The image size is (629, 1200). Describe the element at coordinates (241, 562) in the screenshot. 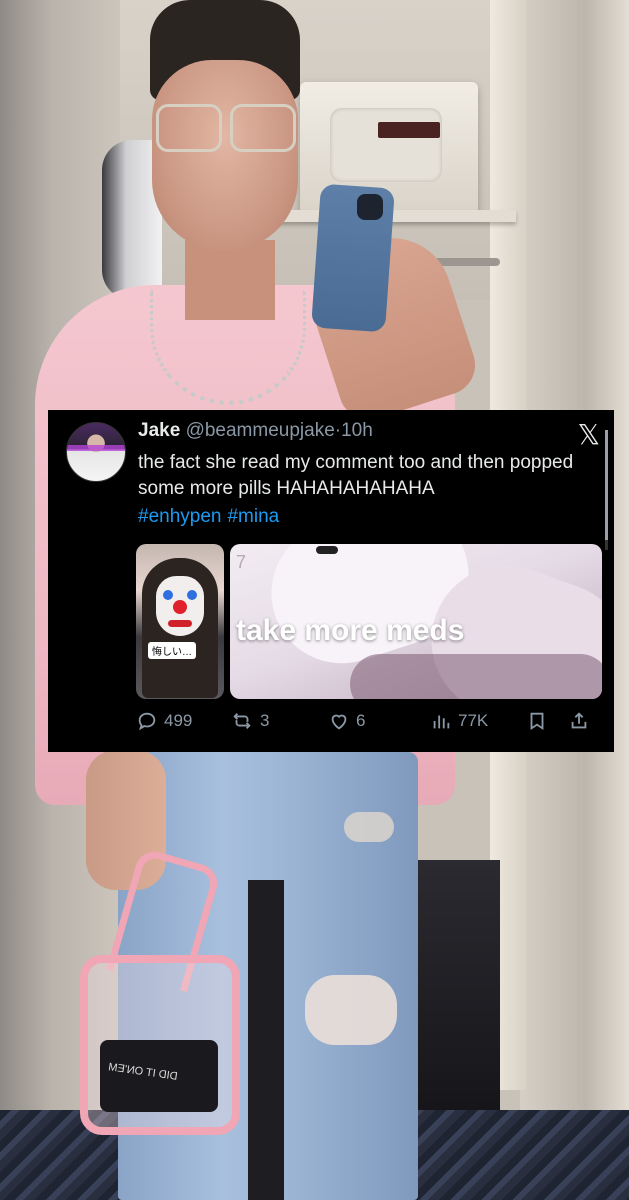

I see `media-corner-text: 7` at that location.